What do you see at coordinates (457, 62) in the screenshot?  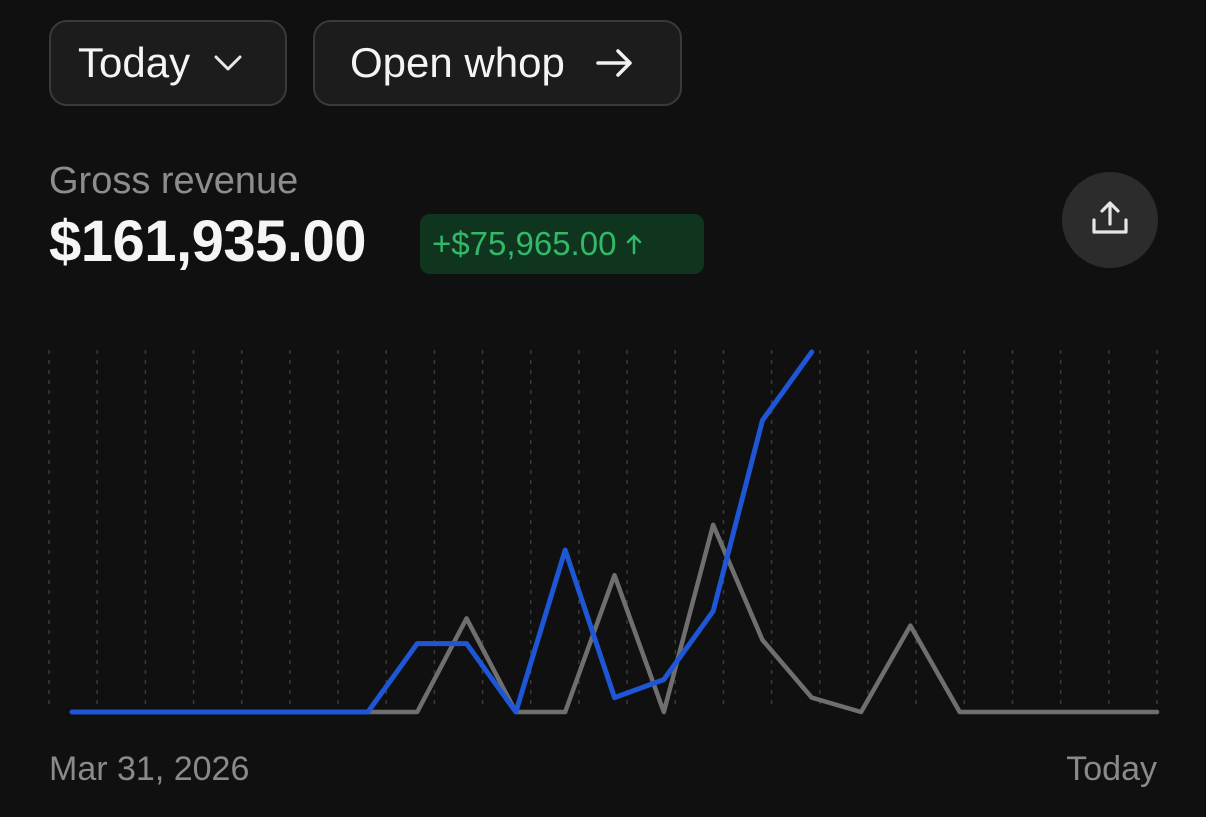 I see `open-whop-label: Open whop` at bounding box center [457, 62].